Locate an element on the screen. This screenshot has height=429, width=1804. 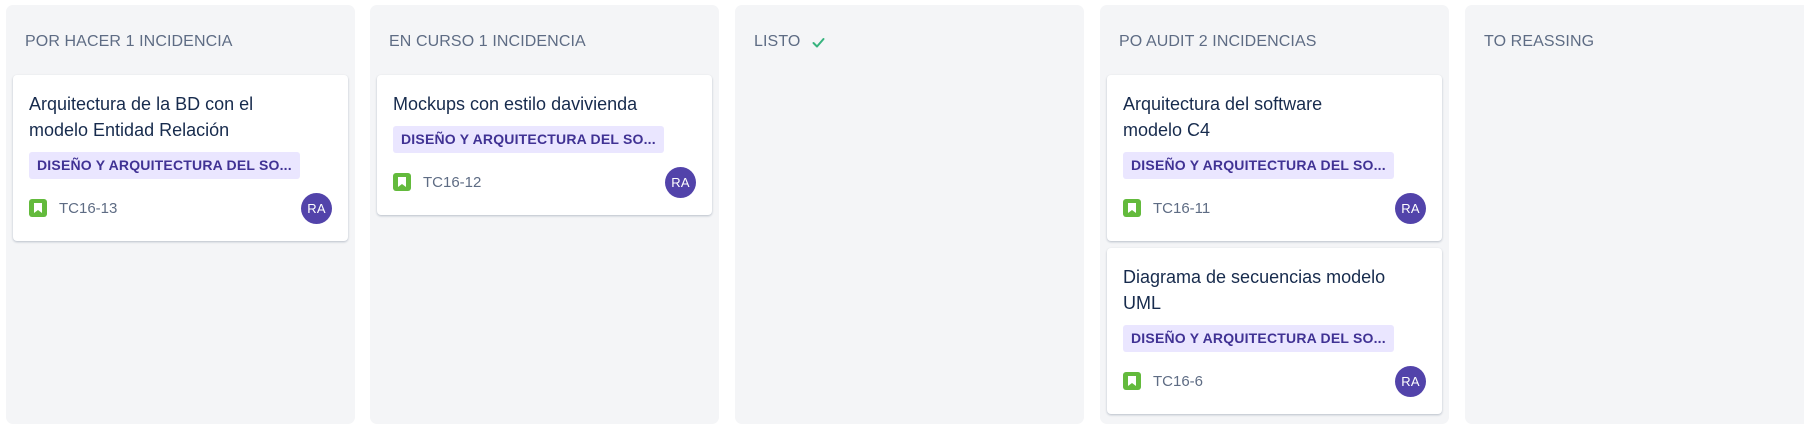
column-header: LISTO is located at coordinates (789, 42).